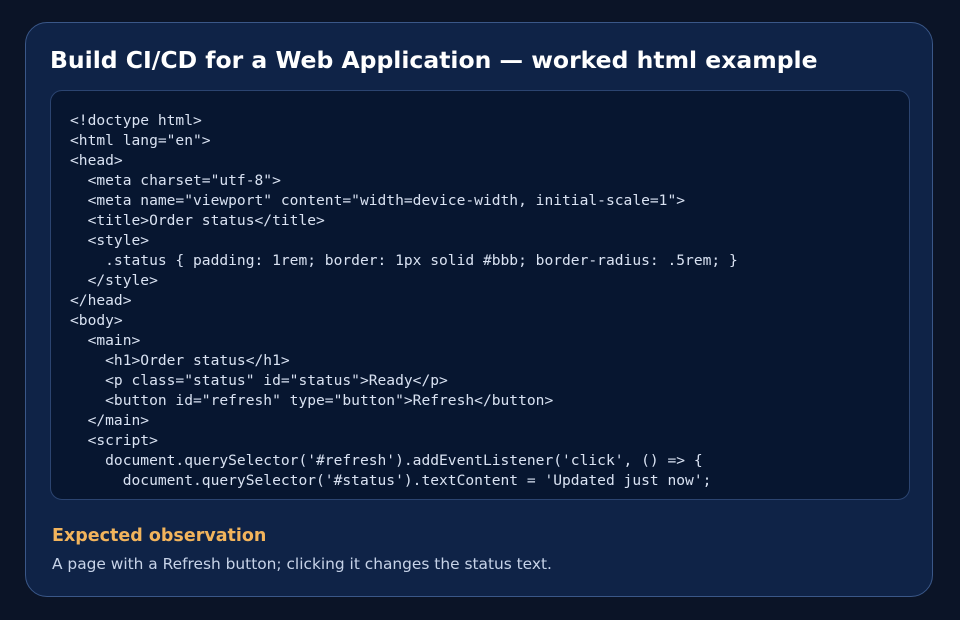  What do you see at coordinates (159, 536) in the screenshot?
I see `observation-heading: Expected observation` at bounding box center [159, 536].